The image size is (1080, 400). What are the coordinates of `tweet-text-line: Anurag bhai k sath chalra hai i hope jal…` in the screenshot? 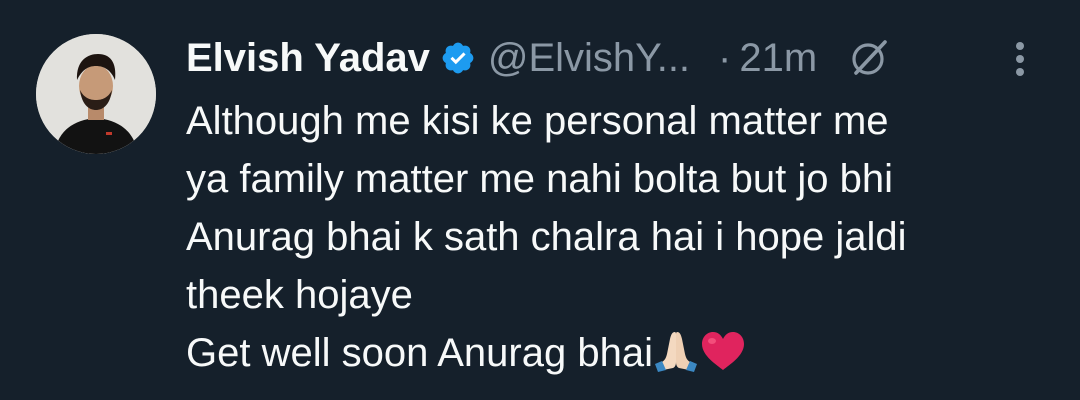 It's located at (546, 237).